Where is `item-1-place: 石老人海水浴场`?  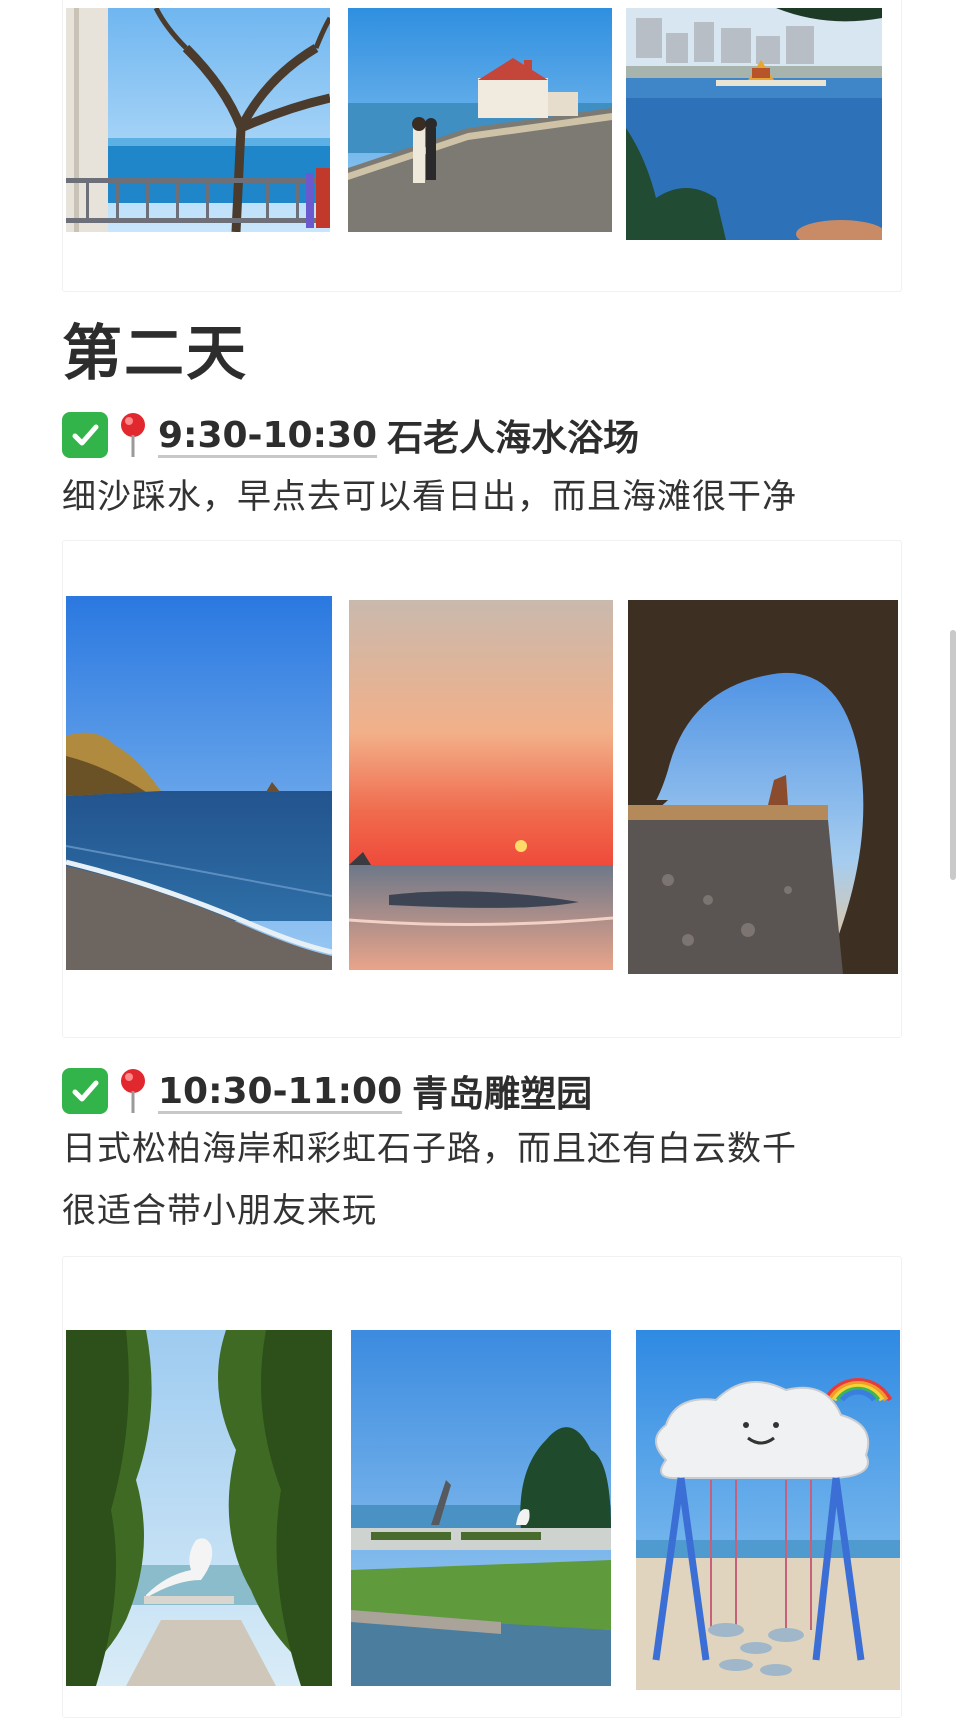
item-1-place: 石老人海水浴场 is located at coordinates (513, 438).